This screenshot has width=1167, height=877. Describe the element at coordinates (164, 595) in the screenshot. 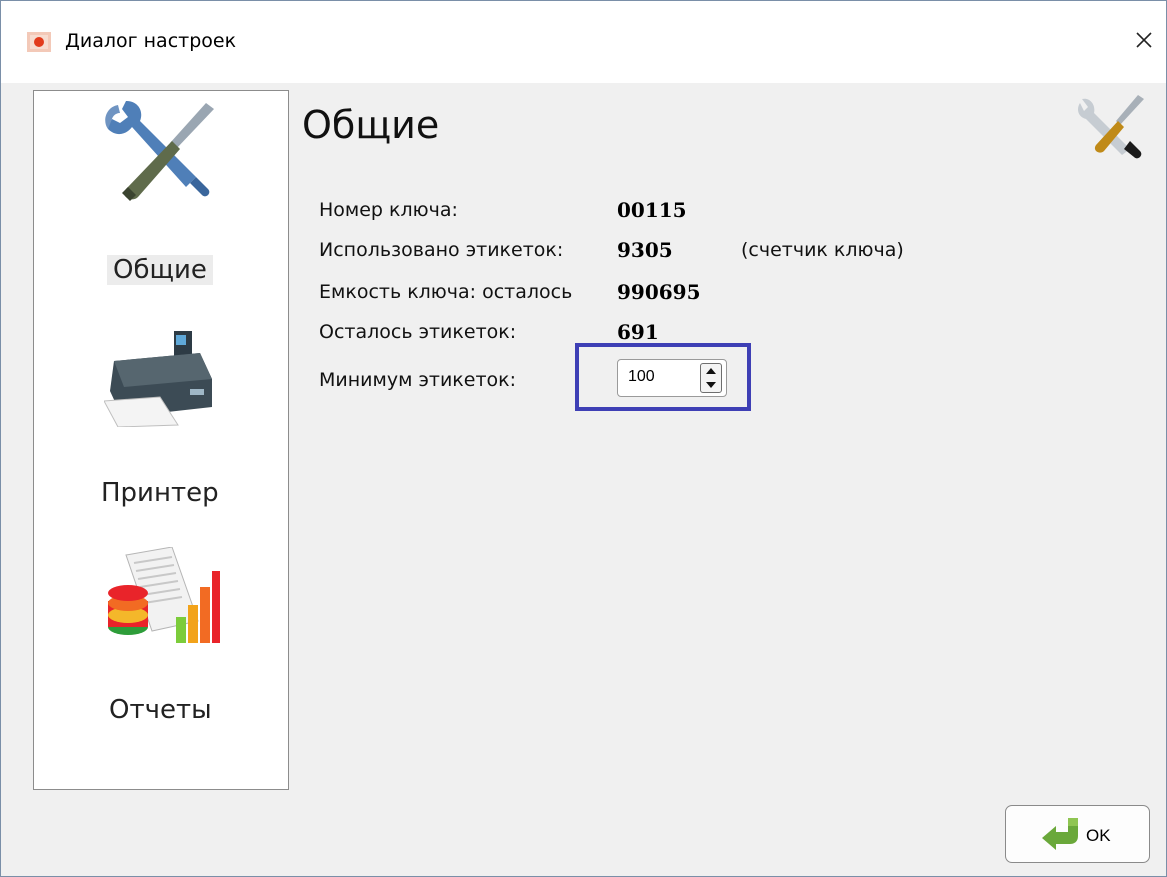

I see `reports-icon` at that location.